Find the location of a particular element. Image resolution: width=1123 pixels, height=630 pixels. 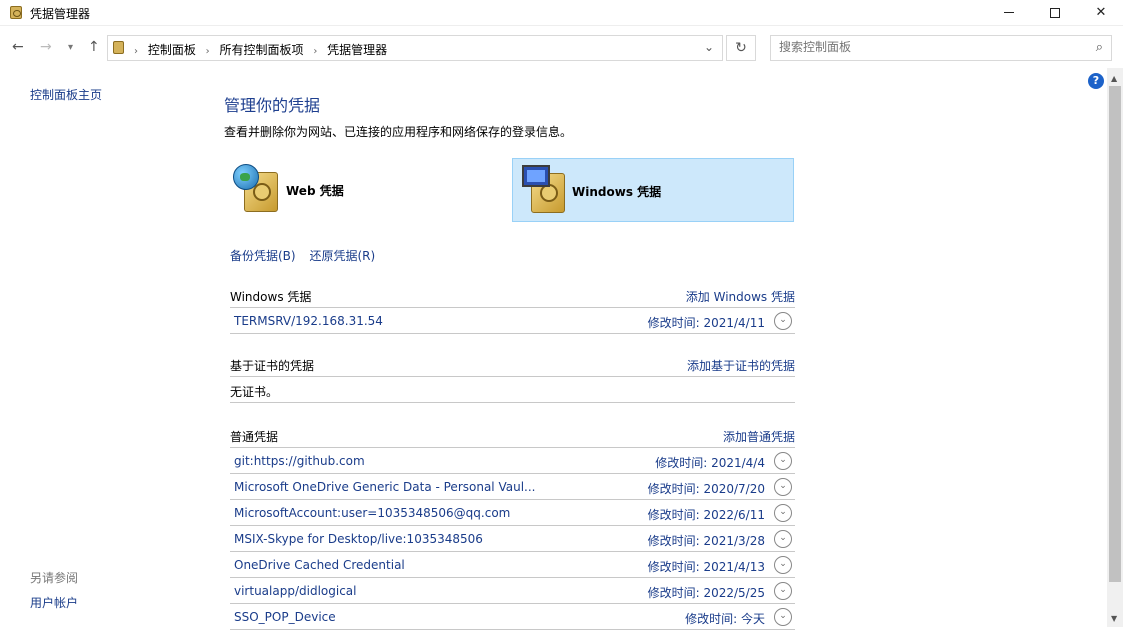

windows-credentials-tile: Windows 凭据 is located at coordinates (653, 190).